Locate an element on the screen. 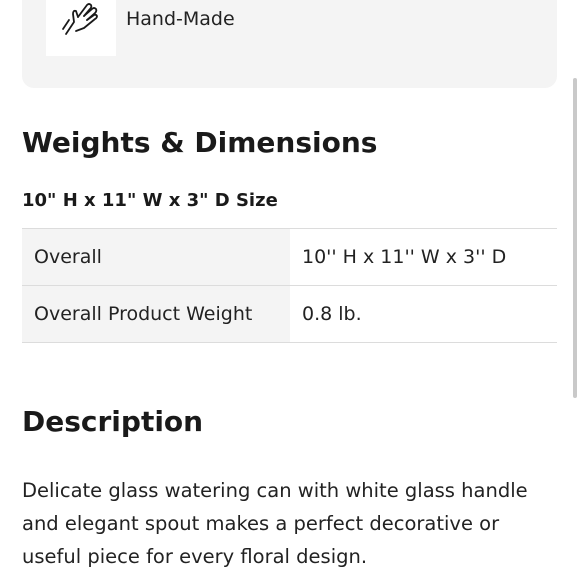 The height and width of the screenshot is (580, 580). description-heading: Description is located at coordinates (113, 421).